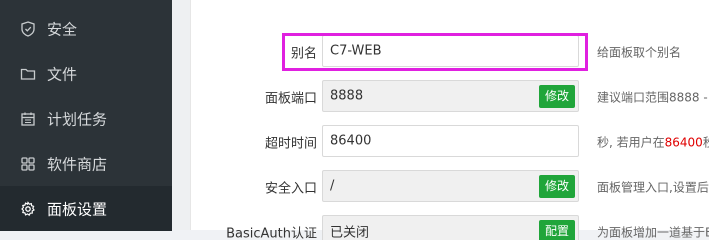 This screenshot has height=240, width=709. Describe the element at coordinates (271, 233) in the screenshot. I see `basic-auth-label: BasicAuth认证` at that location.